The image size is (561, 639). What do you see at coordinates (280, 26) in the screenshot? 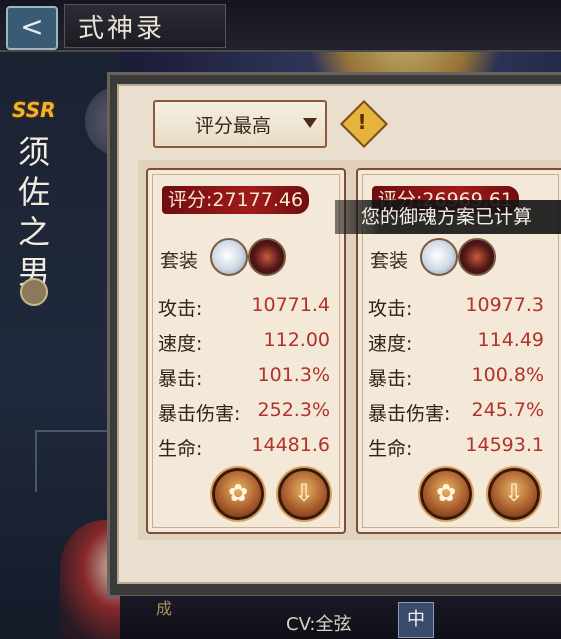
I see `top-bar: < 式神录` at bounding box center [280, 26].